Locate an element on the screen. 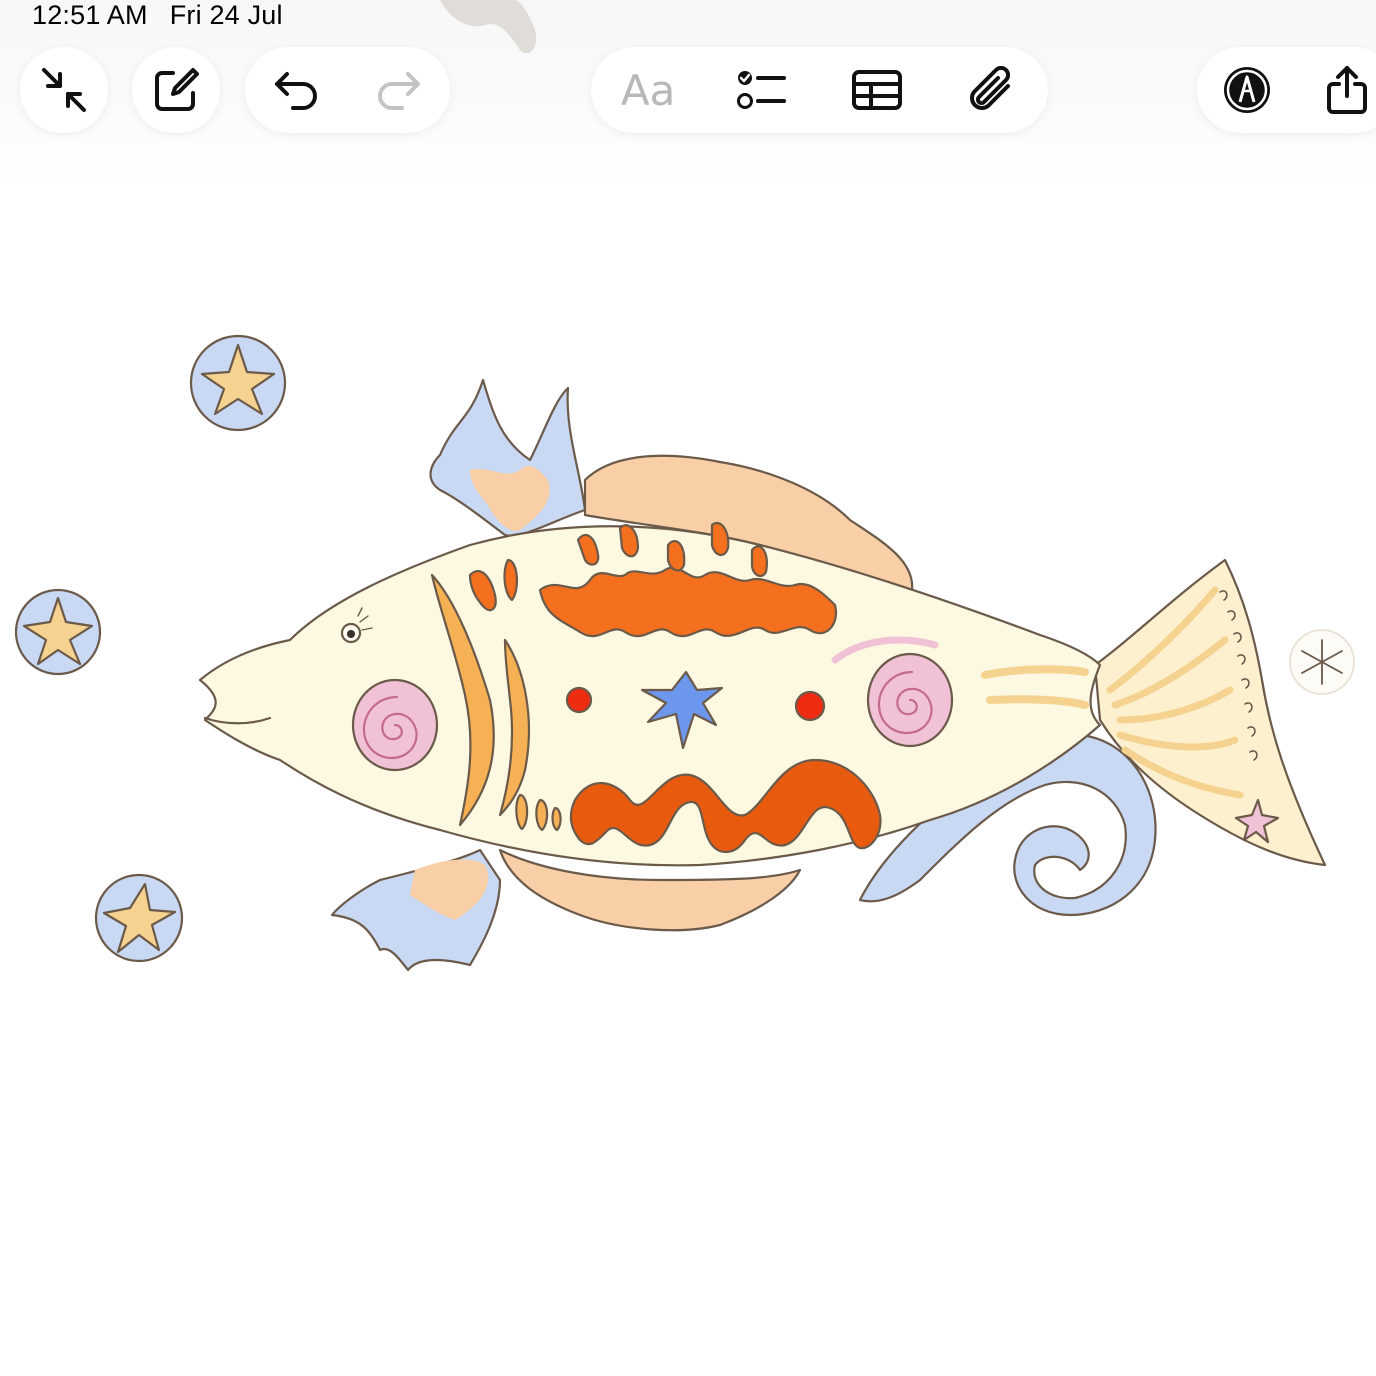 The image size is (1376, 1376). compose-note-icon is located at coordinates (177, 89).